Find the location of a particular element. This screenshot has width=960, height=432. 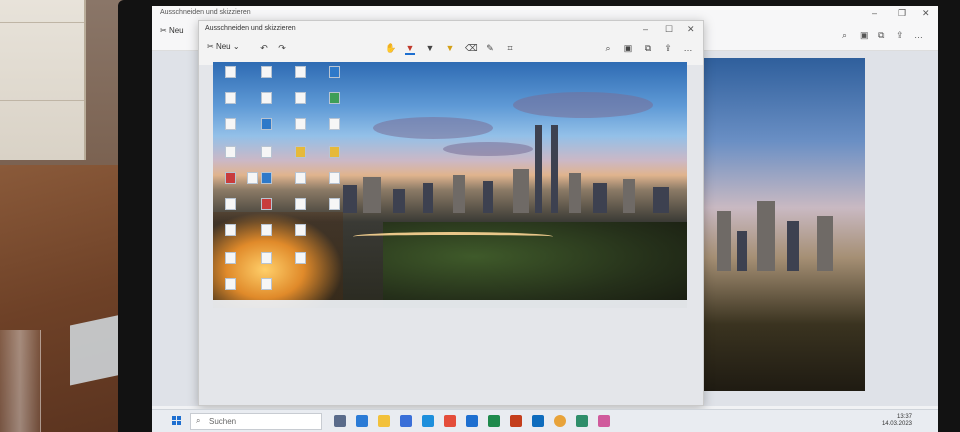

word-icon is located at coordinates (472, 421).